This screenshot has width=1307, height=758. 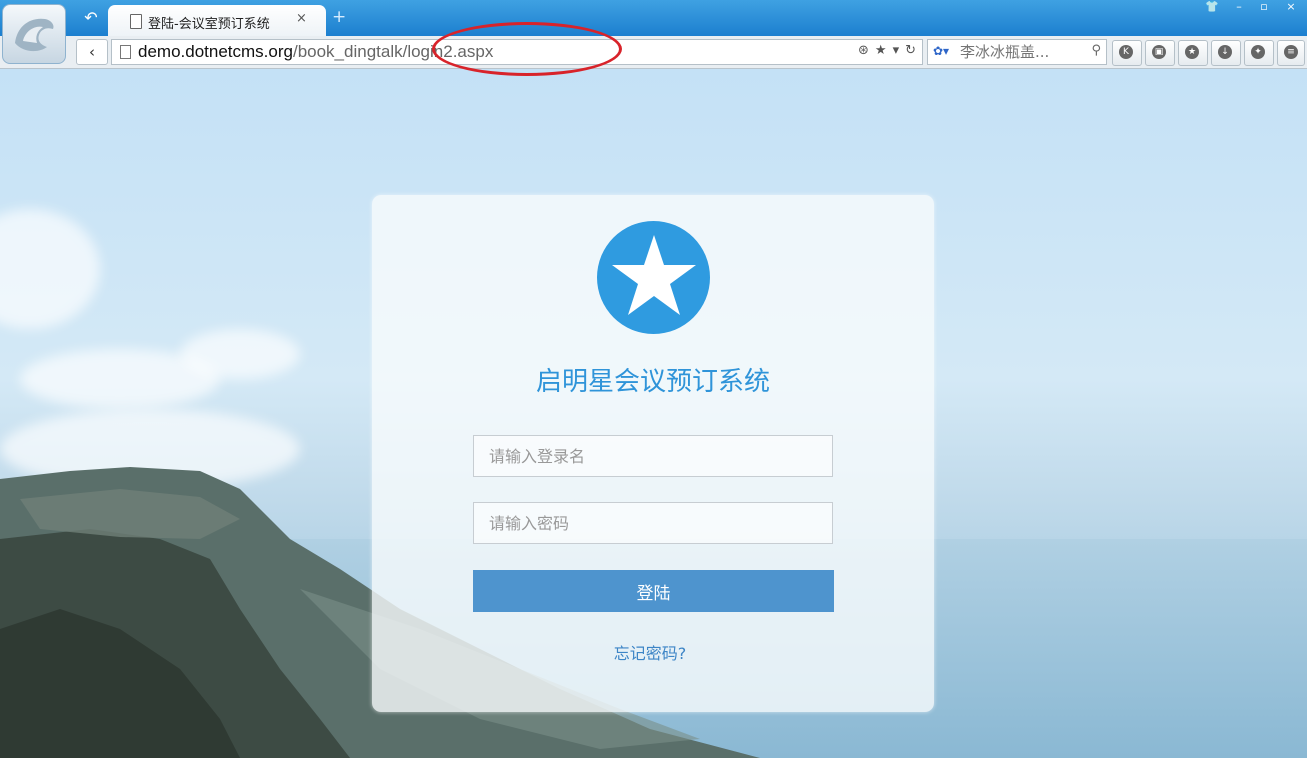 I want to click on tab-title: 登陆-会议室预订系统, so click(x=209, y=24).